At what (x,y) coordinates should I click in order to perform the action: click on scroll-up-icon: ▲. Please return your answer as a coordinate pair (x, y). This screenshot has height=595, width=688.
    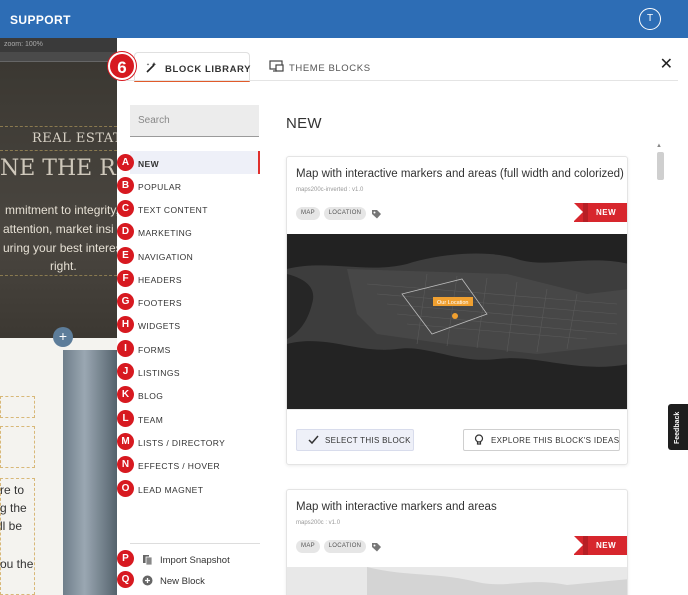
    Looking at the image, I should click on (659, 146).